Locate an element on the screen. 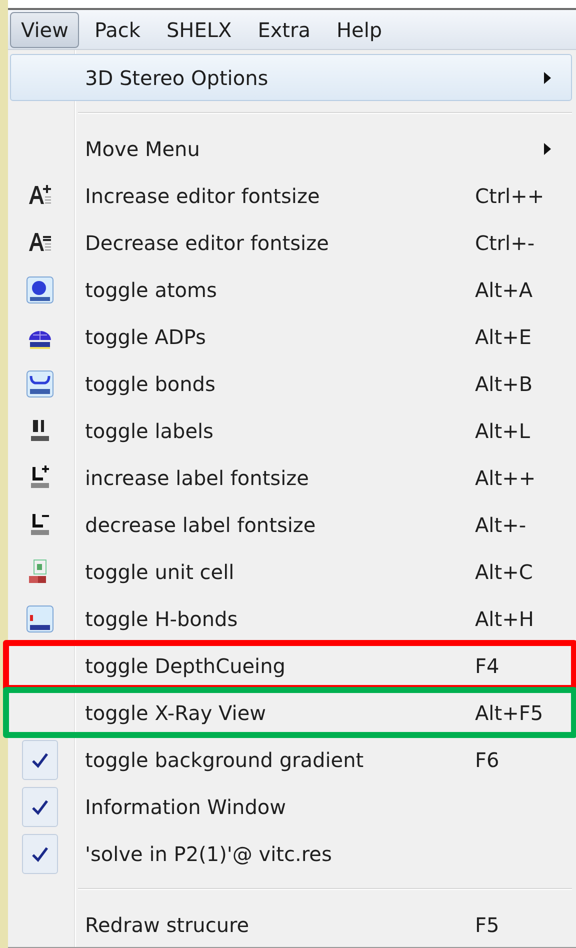 This screenshot has width=576, height=948. menu-item: Increase editor fontsize Ctrl++ is located at coordinates (291, 195).